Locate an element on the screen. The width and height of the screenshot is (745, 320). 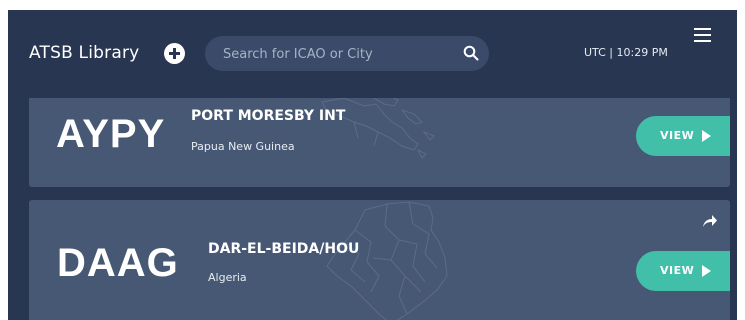
search-icon is located at coordinates (471, 53).